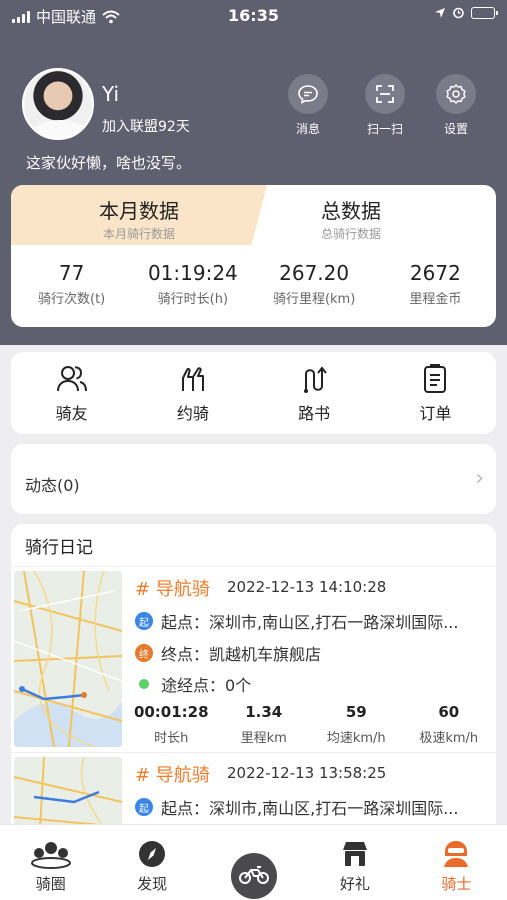  I want to click on battery-icon, so click(484, 12).